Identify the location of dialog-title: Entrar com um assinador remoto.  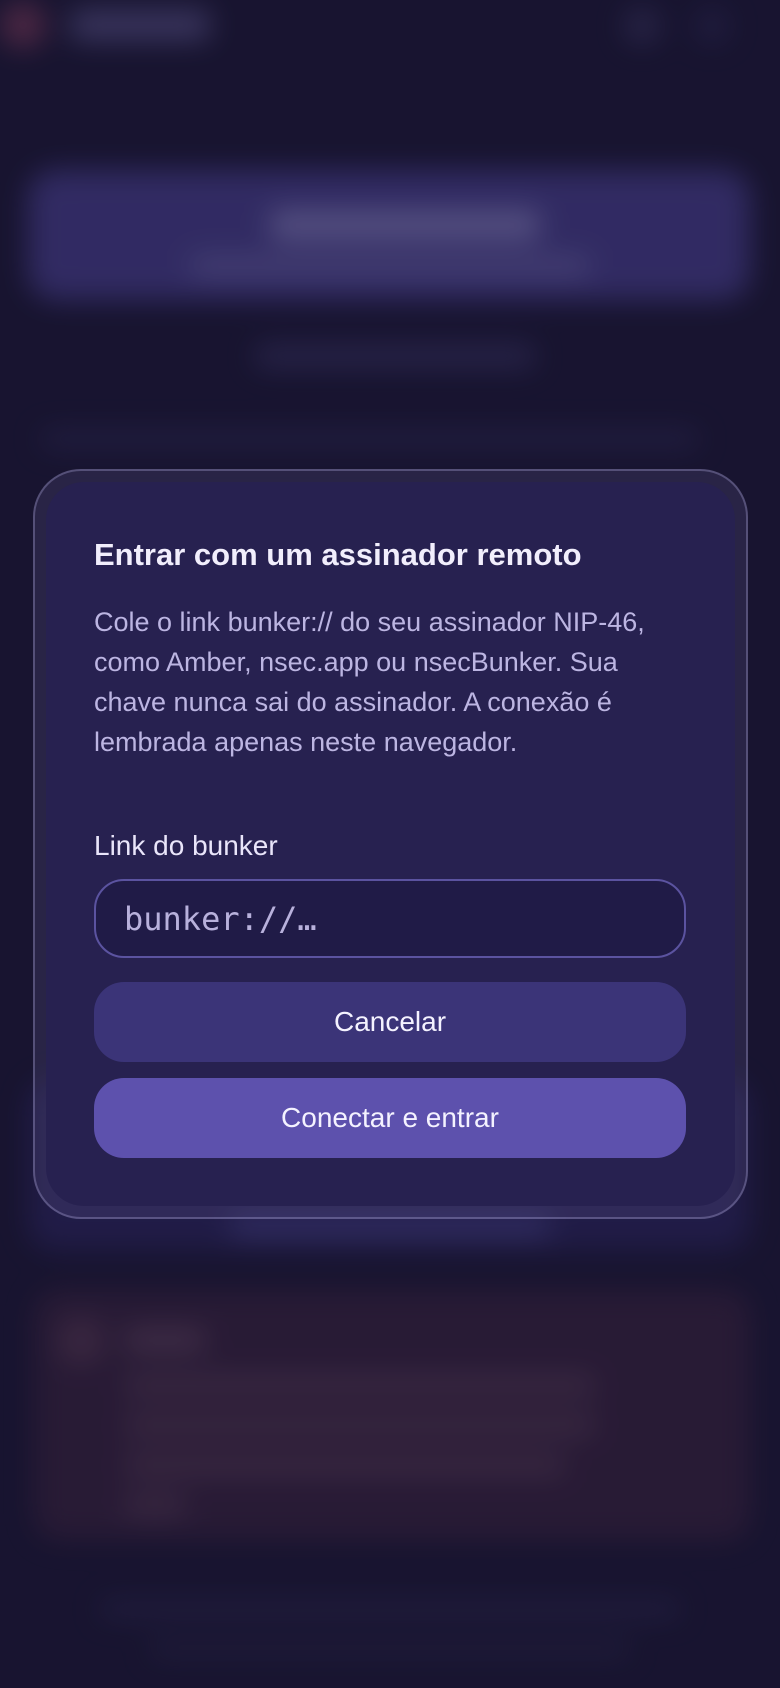
(338, 554).